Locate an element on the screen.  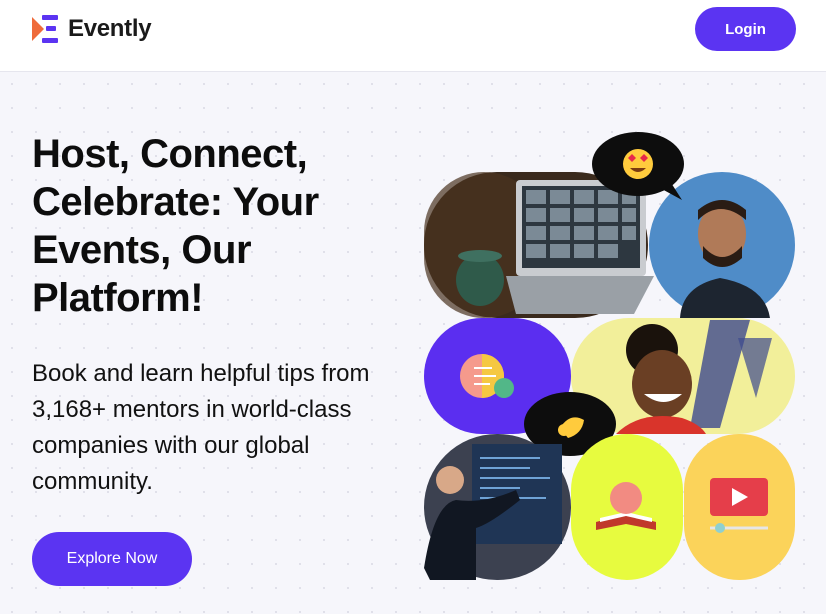
video-call-laptop-photo is located at coordinates (539, 245).